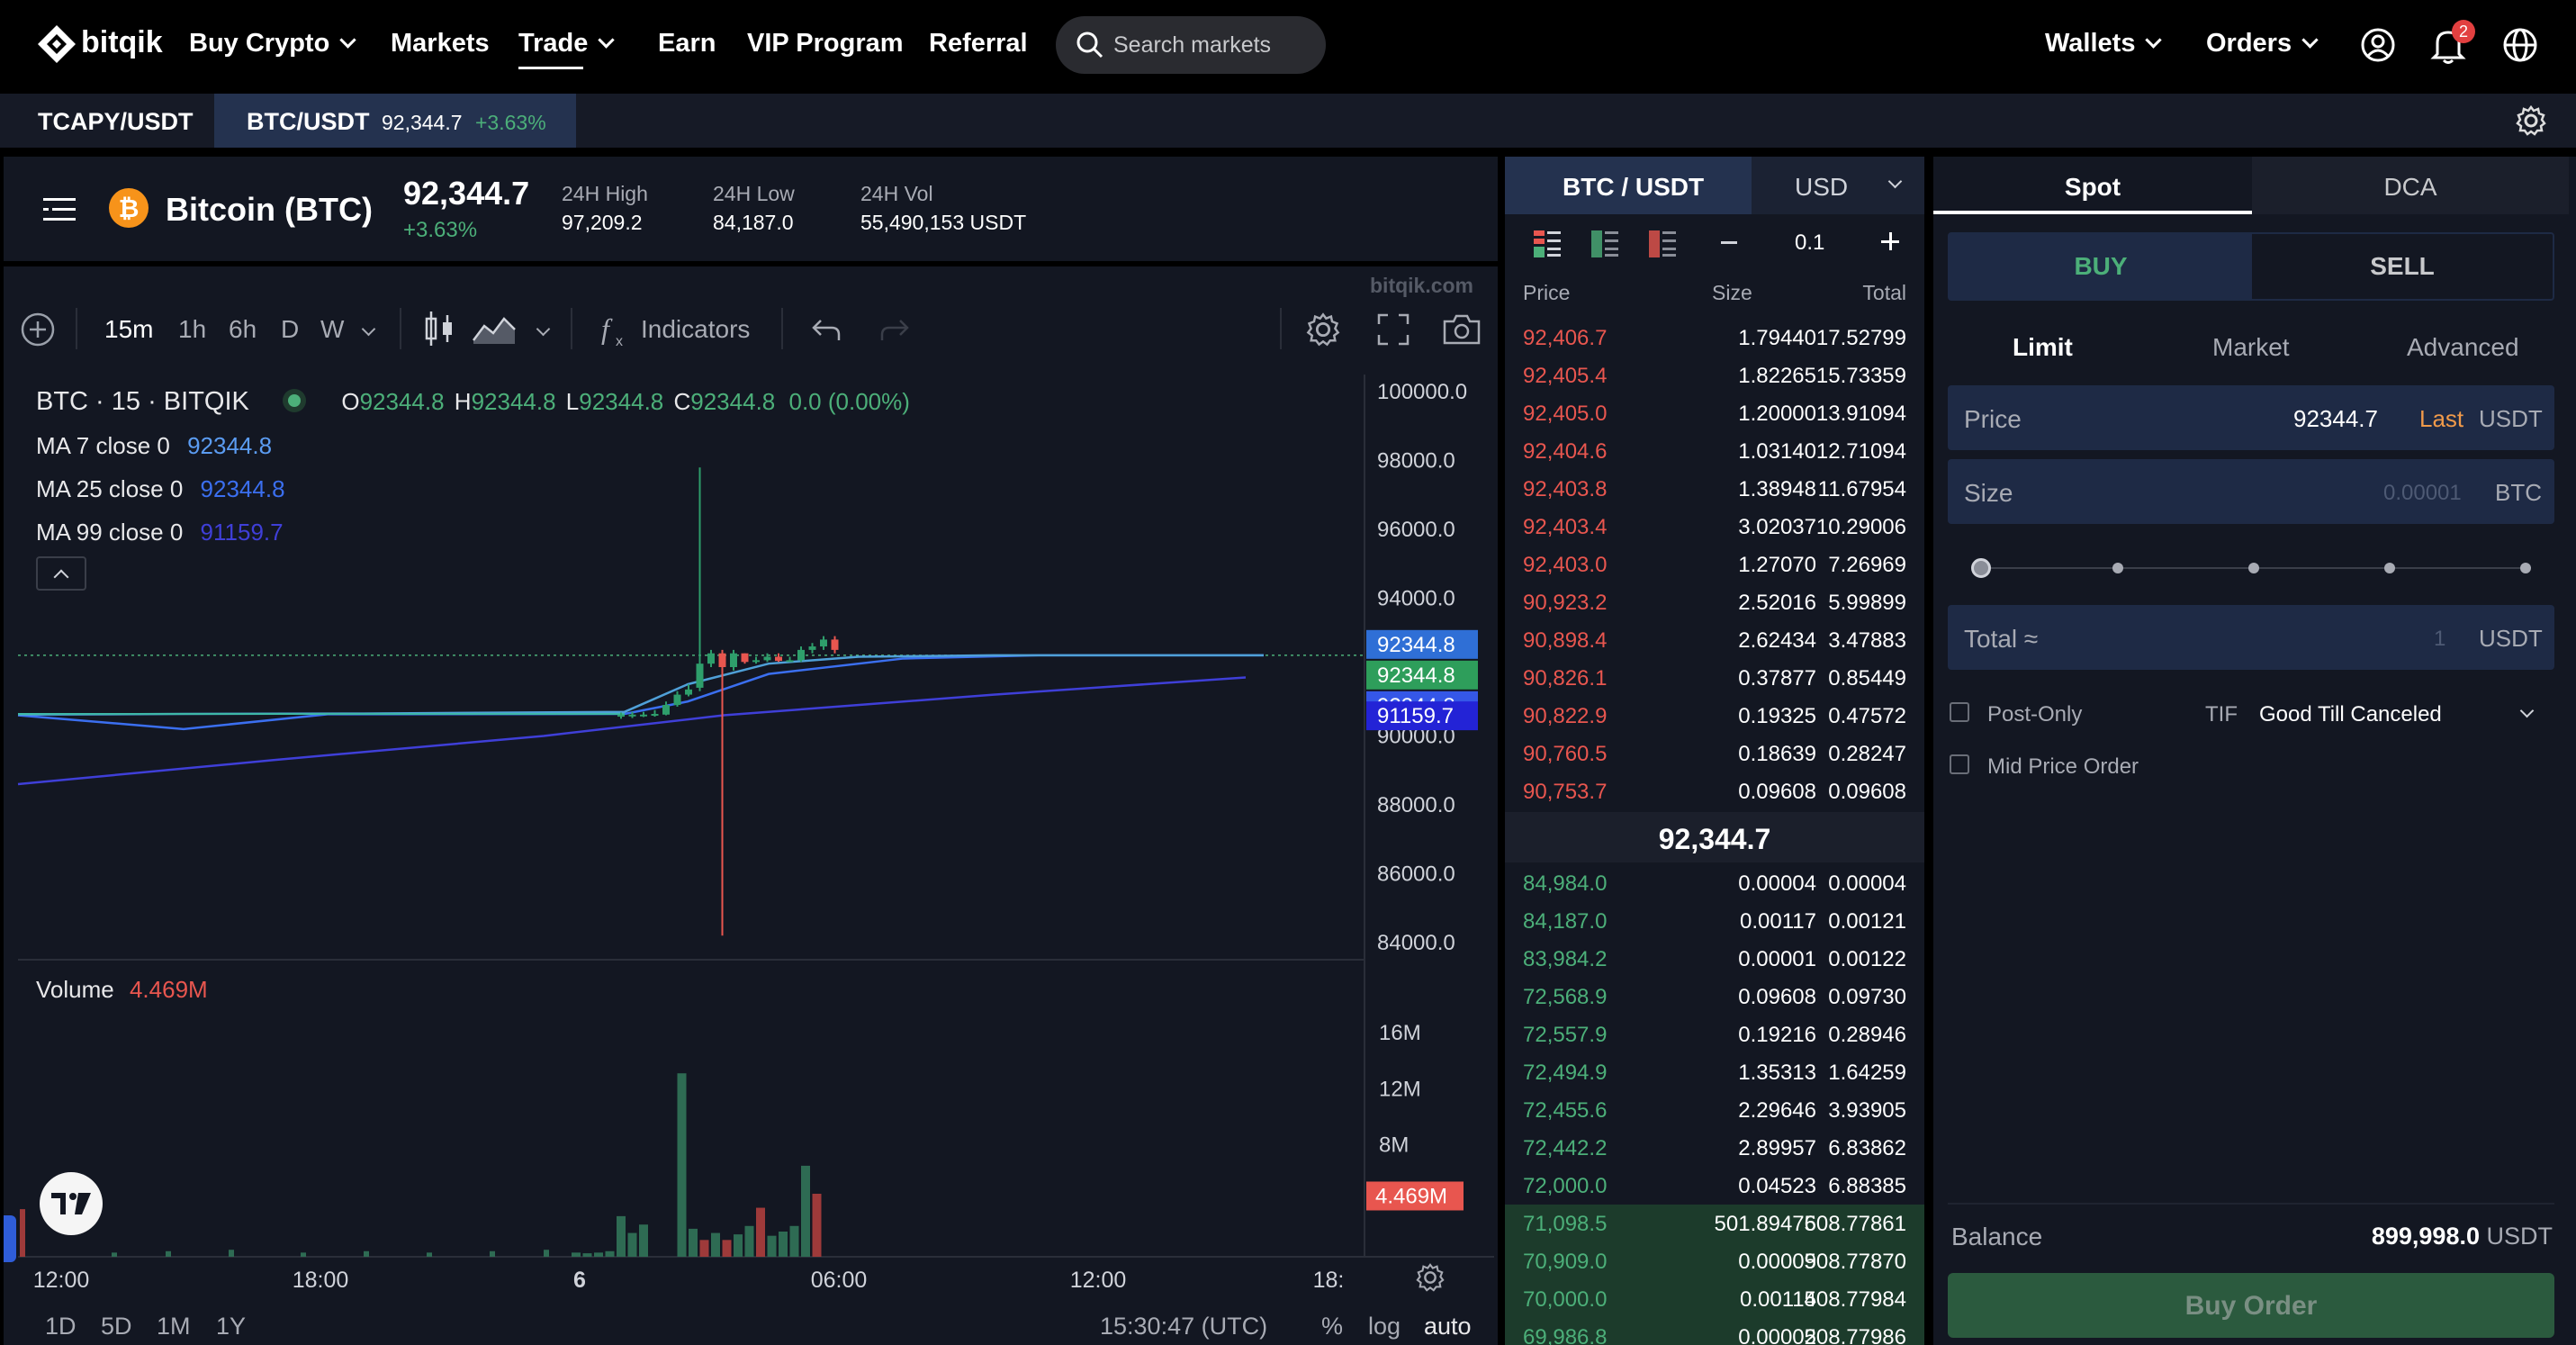 The height and width of the screenshot is (1345, 2576). I want to click on orderbook-pair-tab: BTC / USDT, so click(1628, 185).